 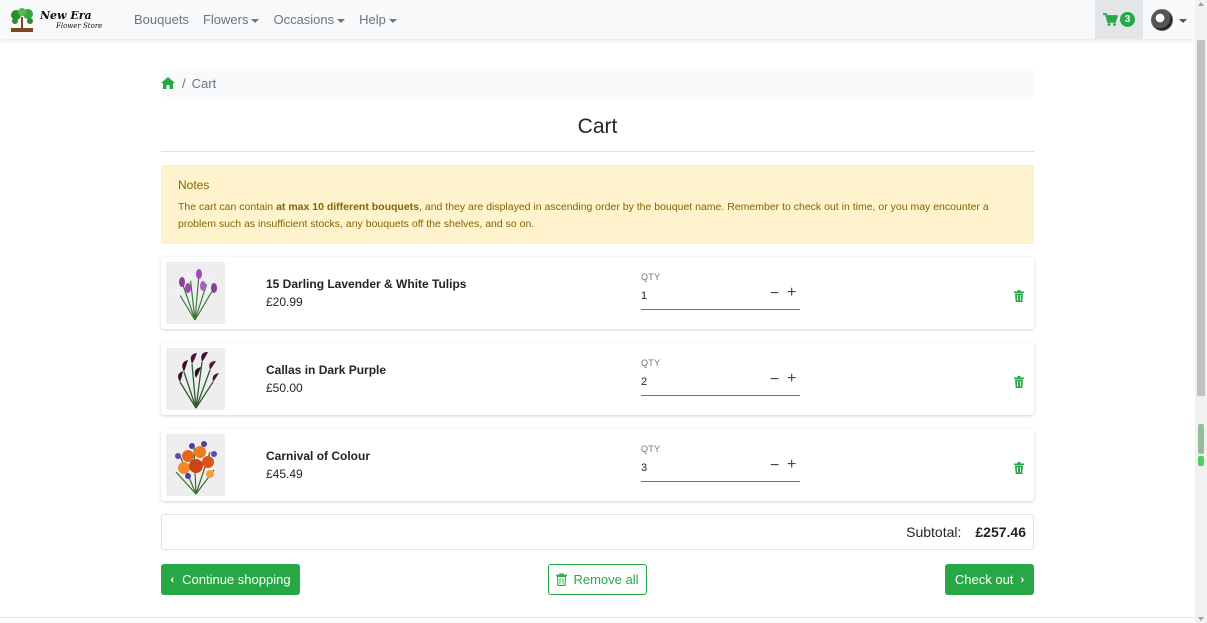 What do you see at coordinates (79, 25) in the screenshot?
I see `brand-subtitle: Flower Store` at bounding box center [79, 25].